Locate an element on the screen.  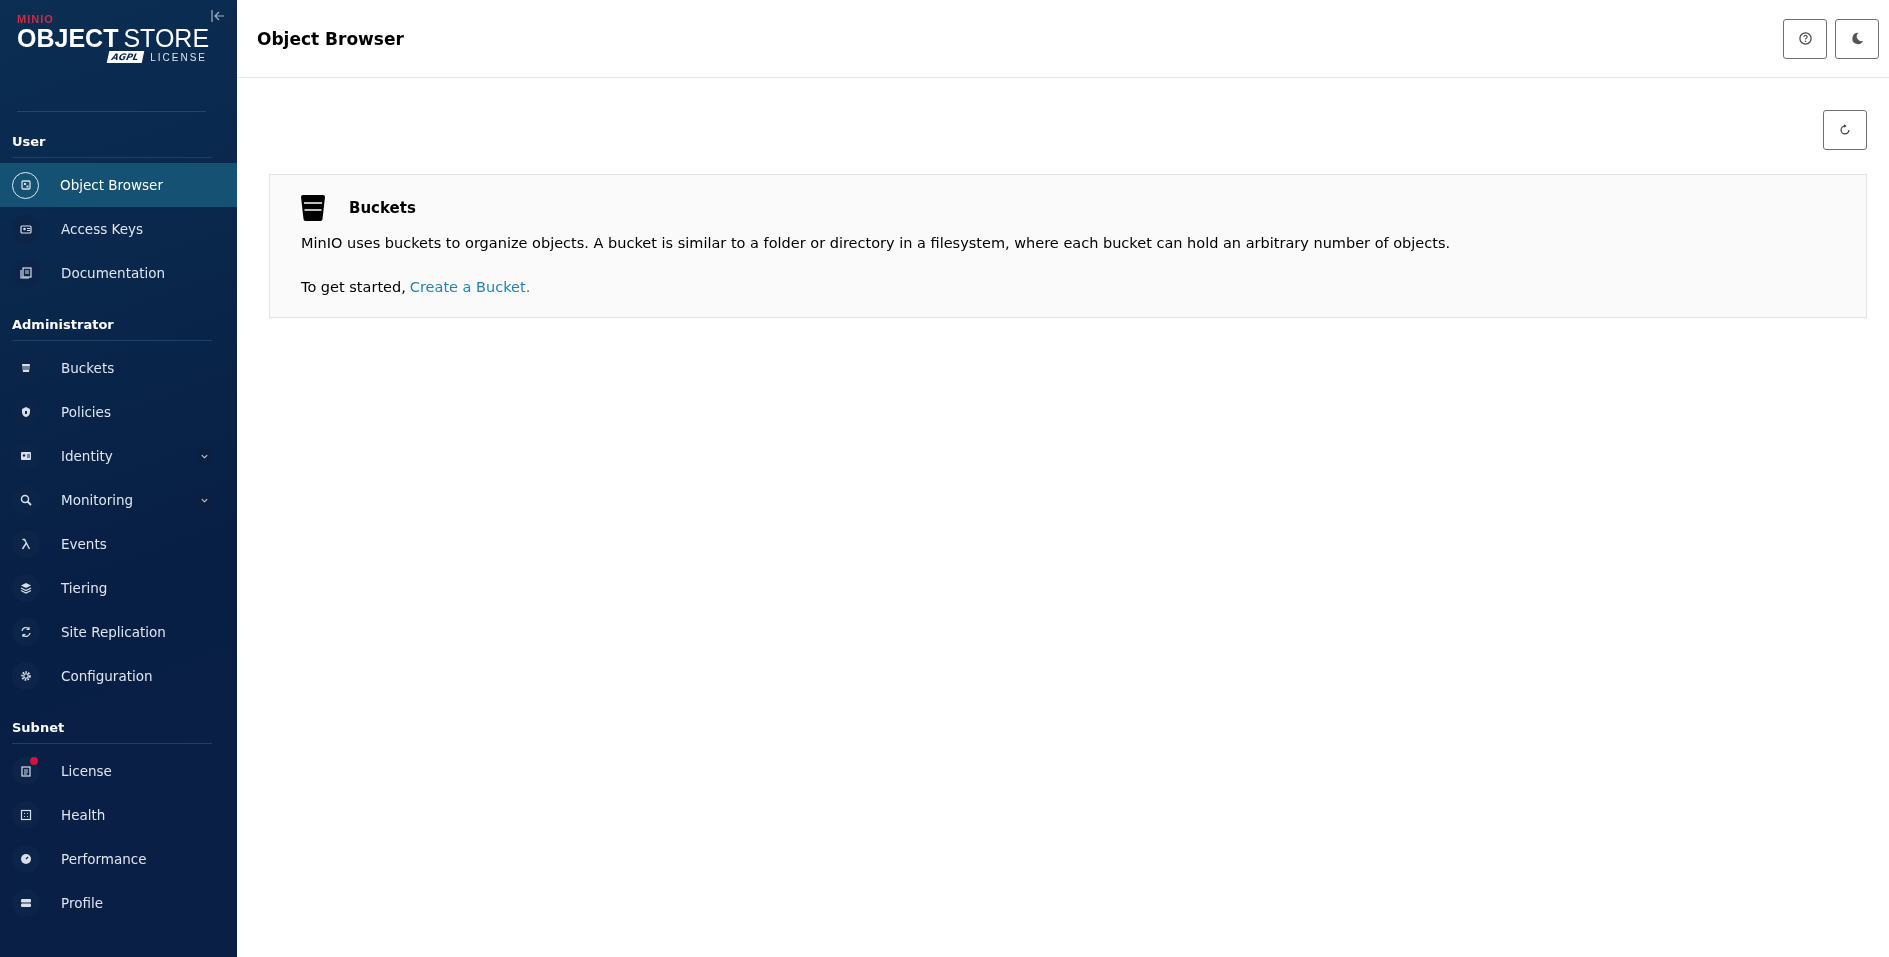
prompt-text: To get started, is located at coordinates (353, 287).